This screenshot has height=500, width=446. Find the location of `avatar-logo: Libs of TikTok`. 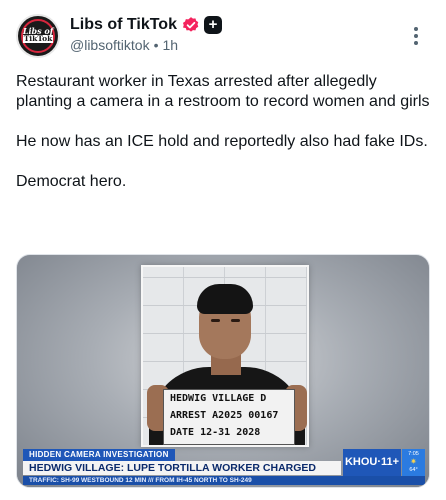

avatar-logo: Libs of TikTok is located at coordinates (38, 35).